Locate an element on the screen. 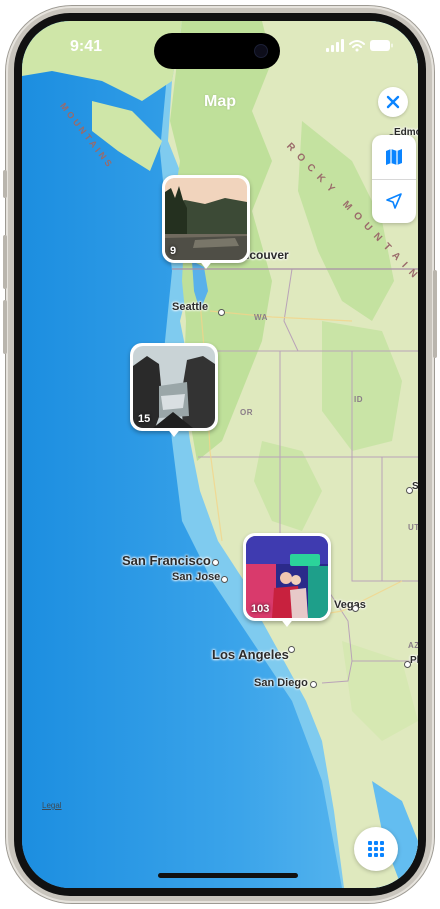 Image resolution: width=440 pixels, height=909 pixels. location-arrow-icon is located at coordinates (394, 201).